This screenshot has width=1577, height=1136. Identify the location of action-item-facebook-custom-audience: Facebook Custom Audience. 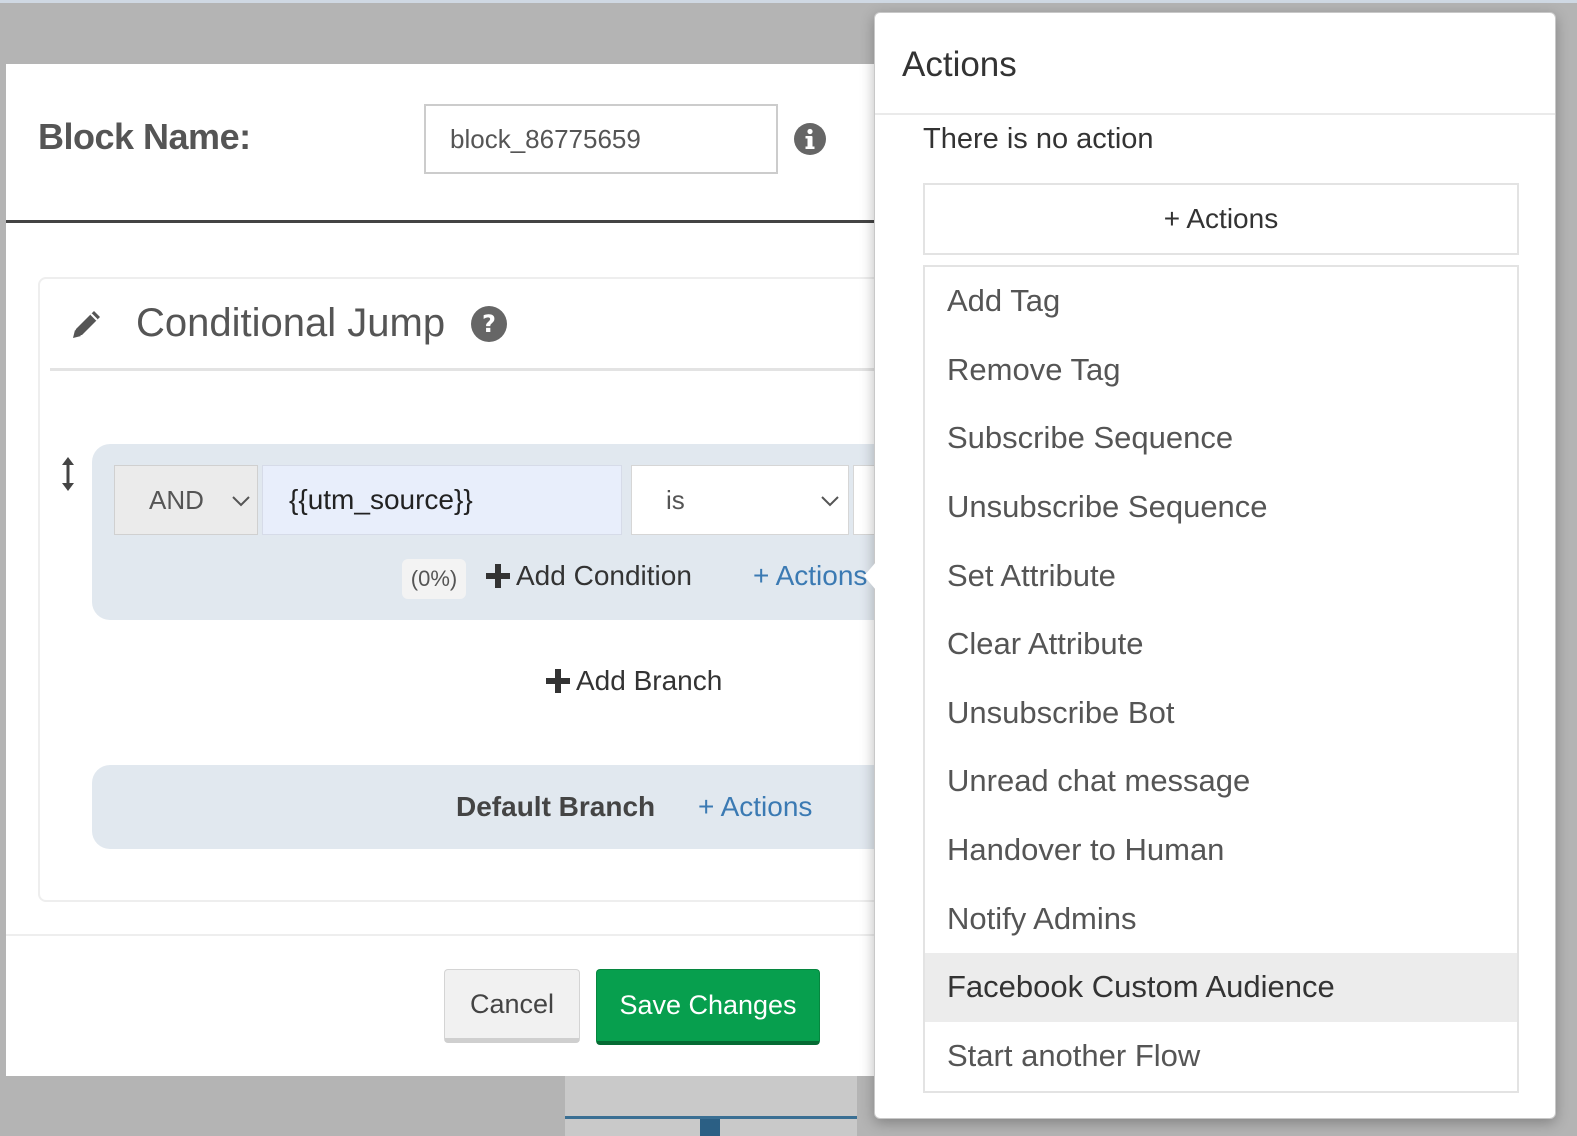
(1221, 987).